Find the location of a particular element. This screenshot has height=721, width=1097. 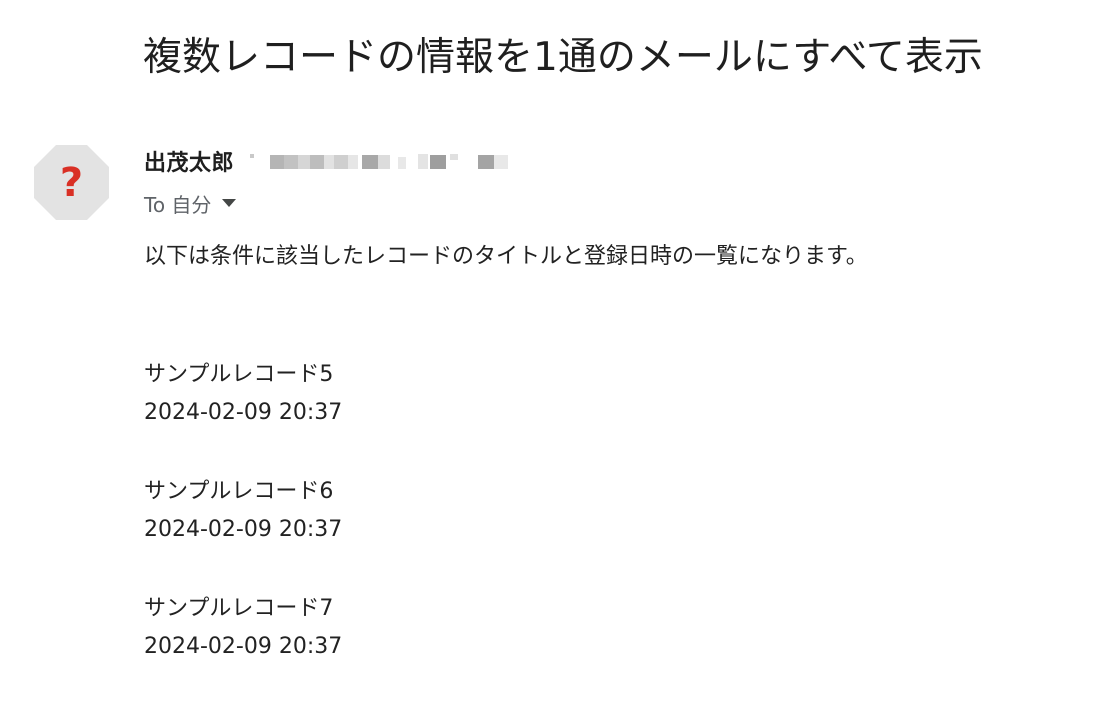

sender-row: 出茂太郎 is located at coordinates (327, 161).